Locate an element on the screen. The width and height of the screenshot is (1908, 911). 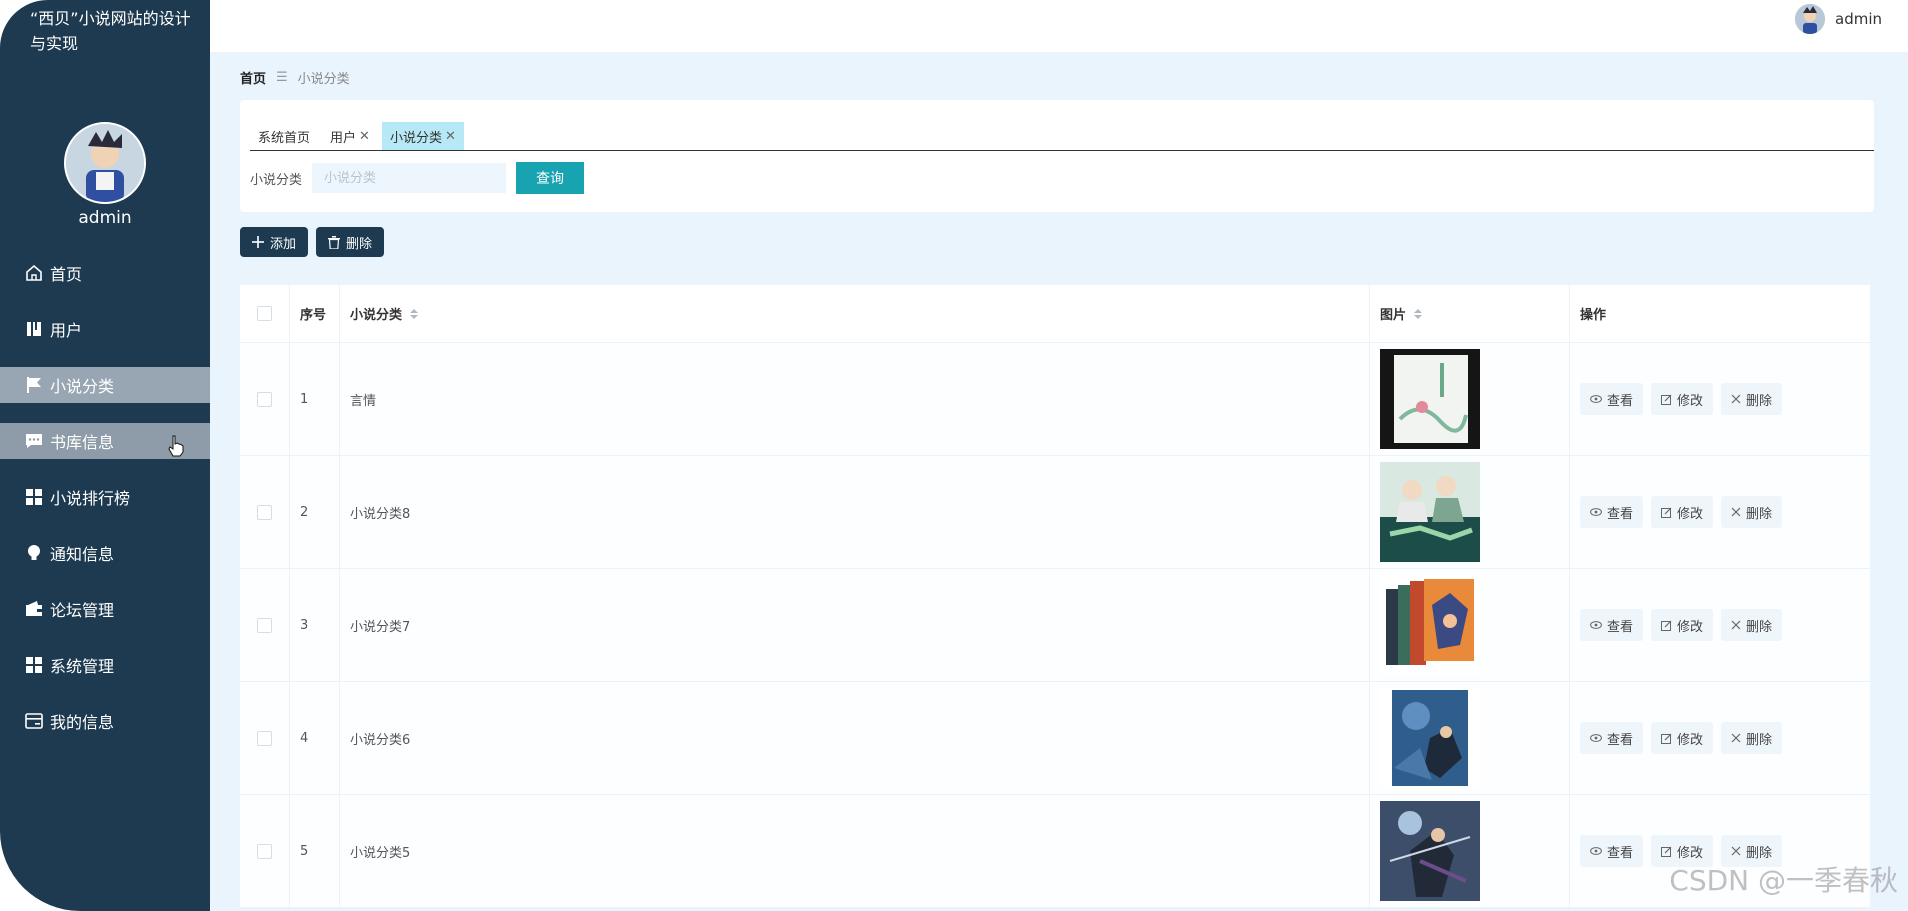
sidebar-item-label: 小说分类 is located at coordinates (82, 386).